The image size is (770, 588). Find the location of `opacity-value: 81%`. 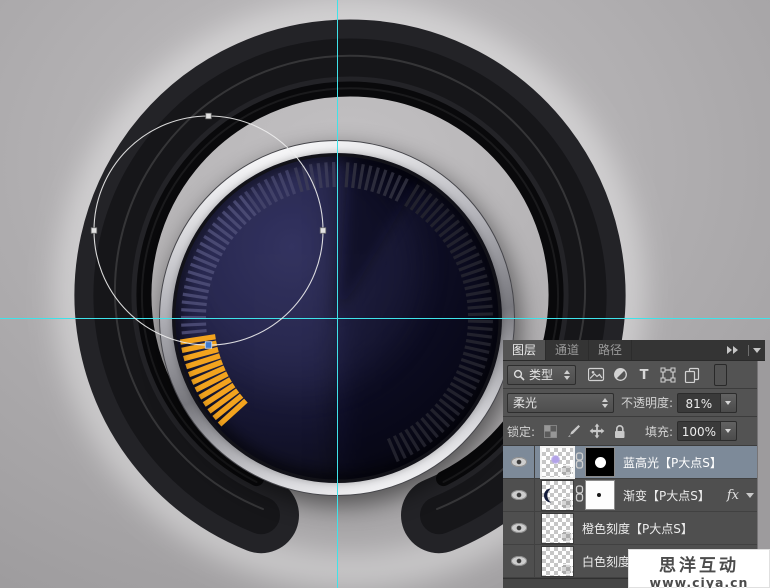

opacity-value: 81% is located at coordinates (698, 402).